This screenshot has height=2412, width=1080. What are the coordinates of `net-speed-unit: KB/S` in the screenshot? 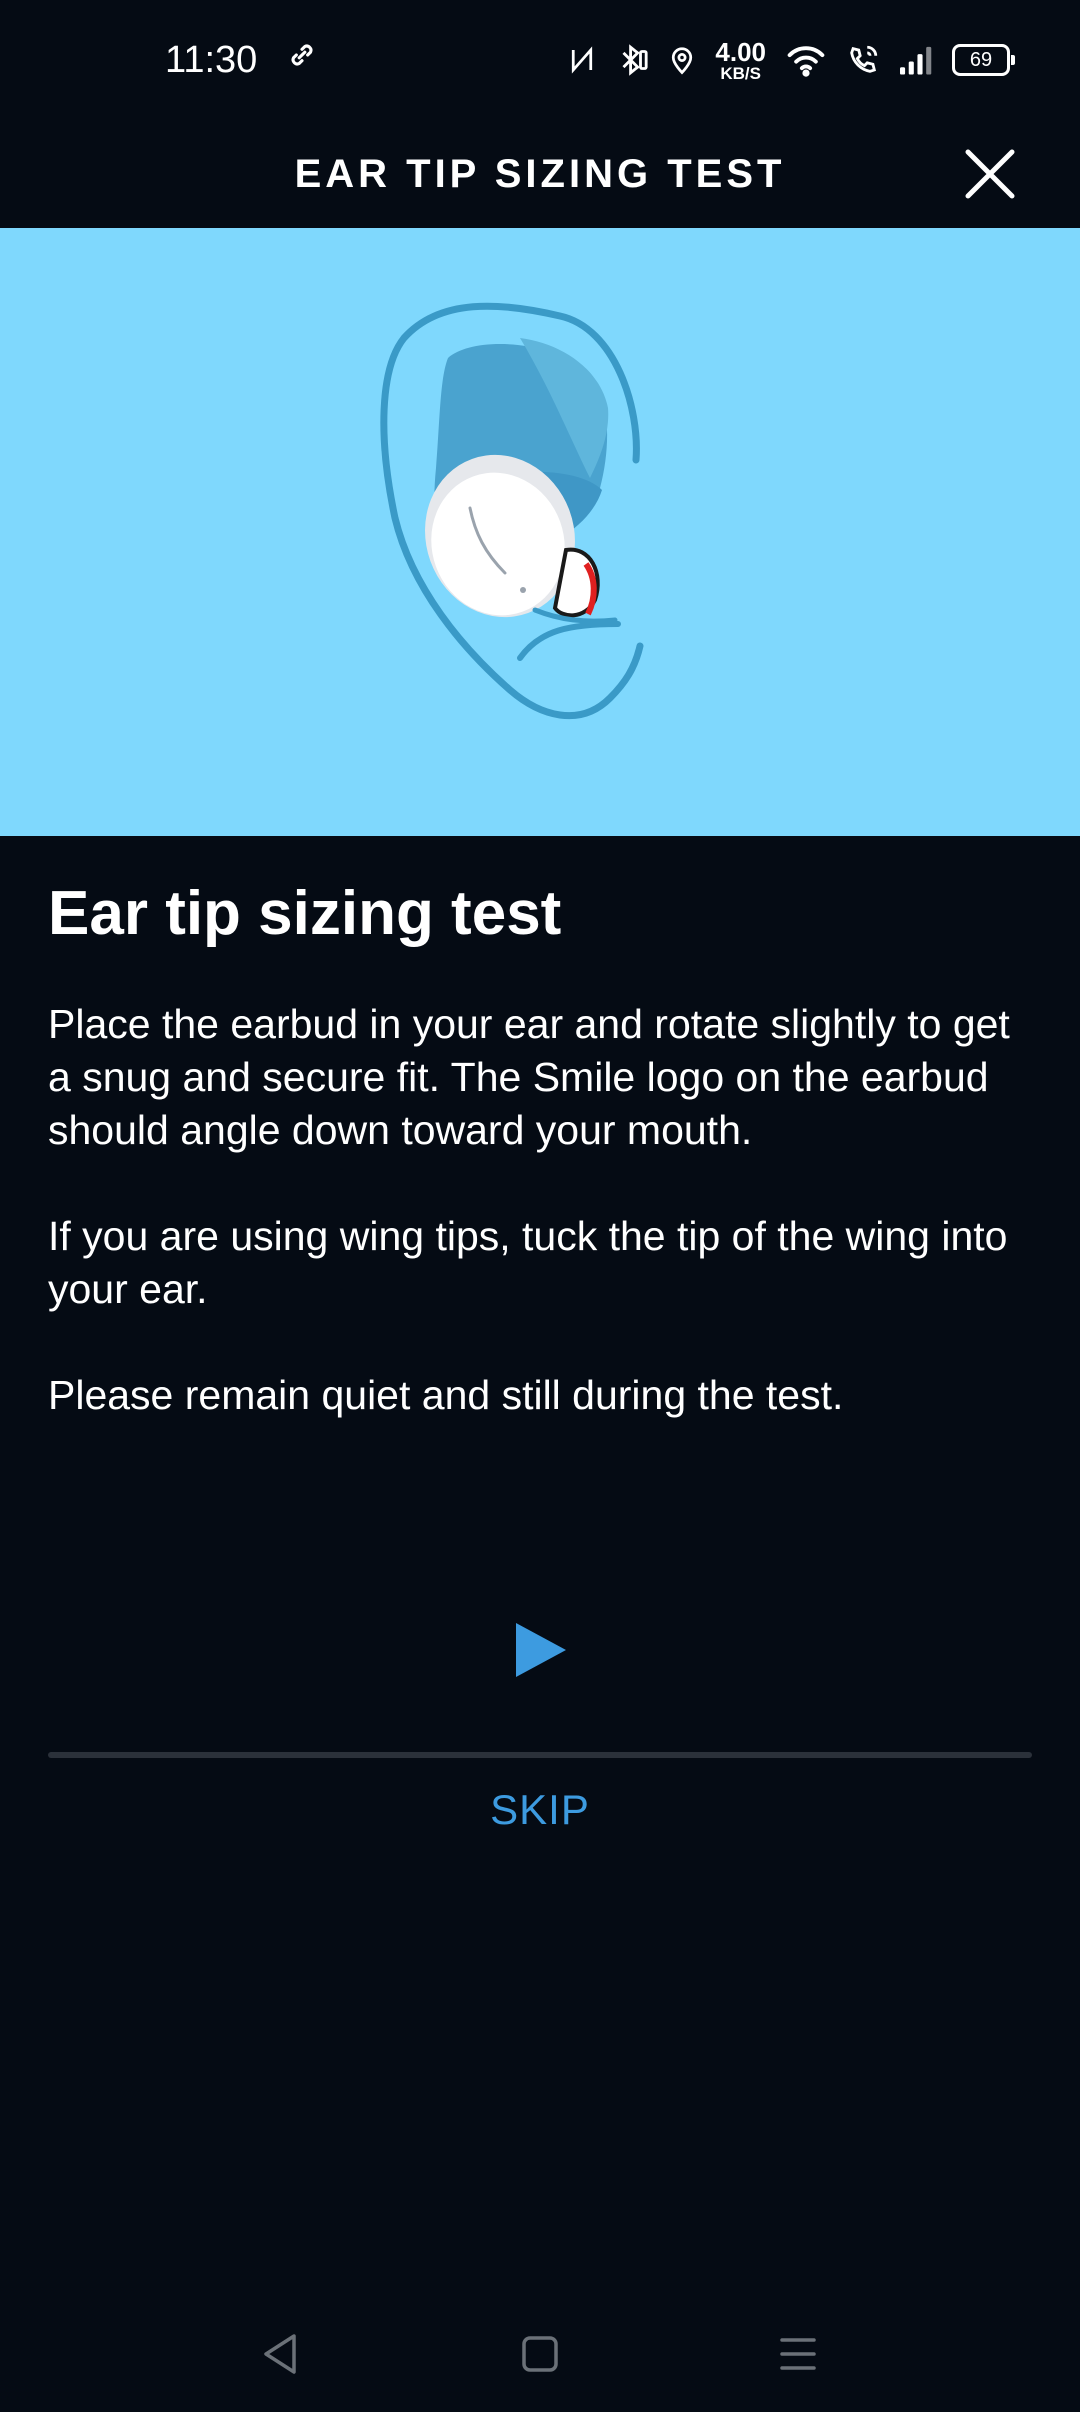 It's located at (740, 73).